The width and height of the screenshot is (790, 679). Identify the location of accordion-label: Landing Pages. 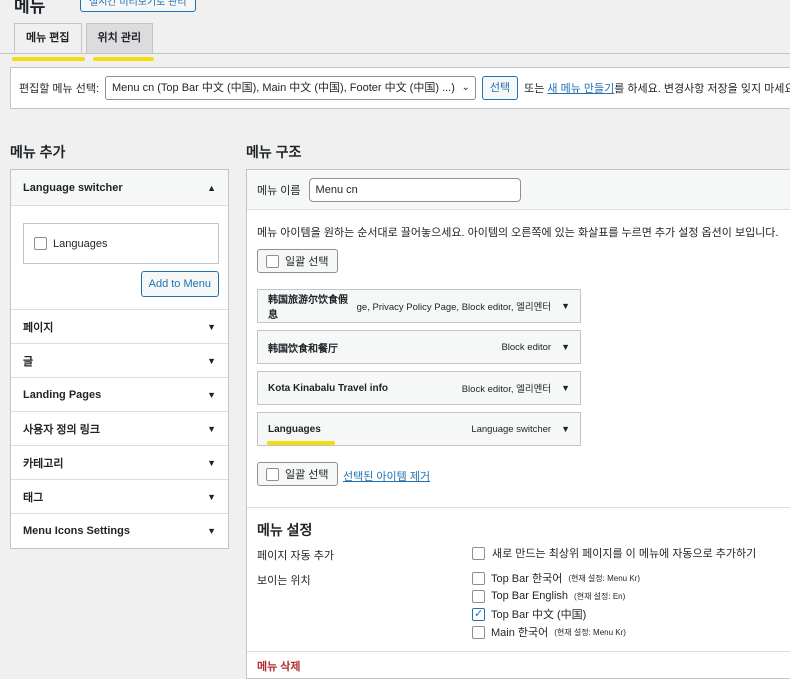
(62, 394).